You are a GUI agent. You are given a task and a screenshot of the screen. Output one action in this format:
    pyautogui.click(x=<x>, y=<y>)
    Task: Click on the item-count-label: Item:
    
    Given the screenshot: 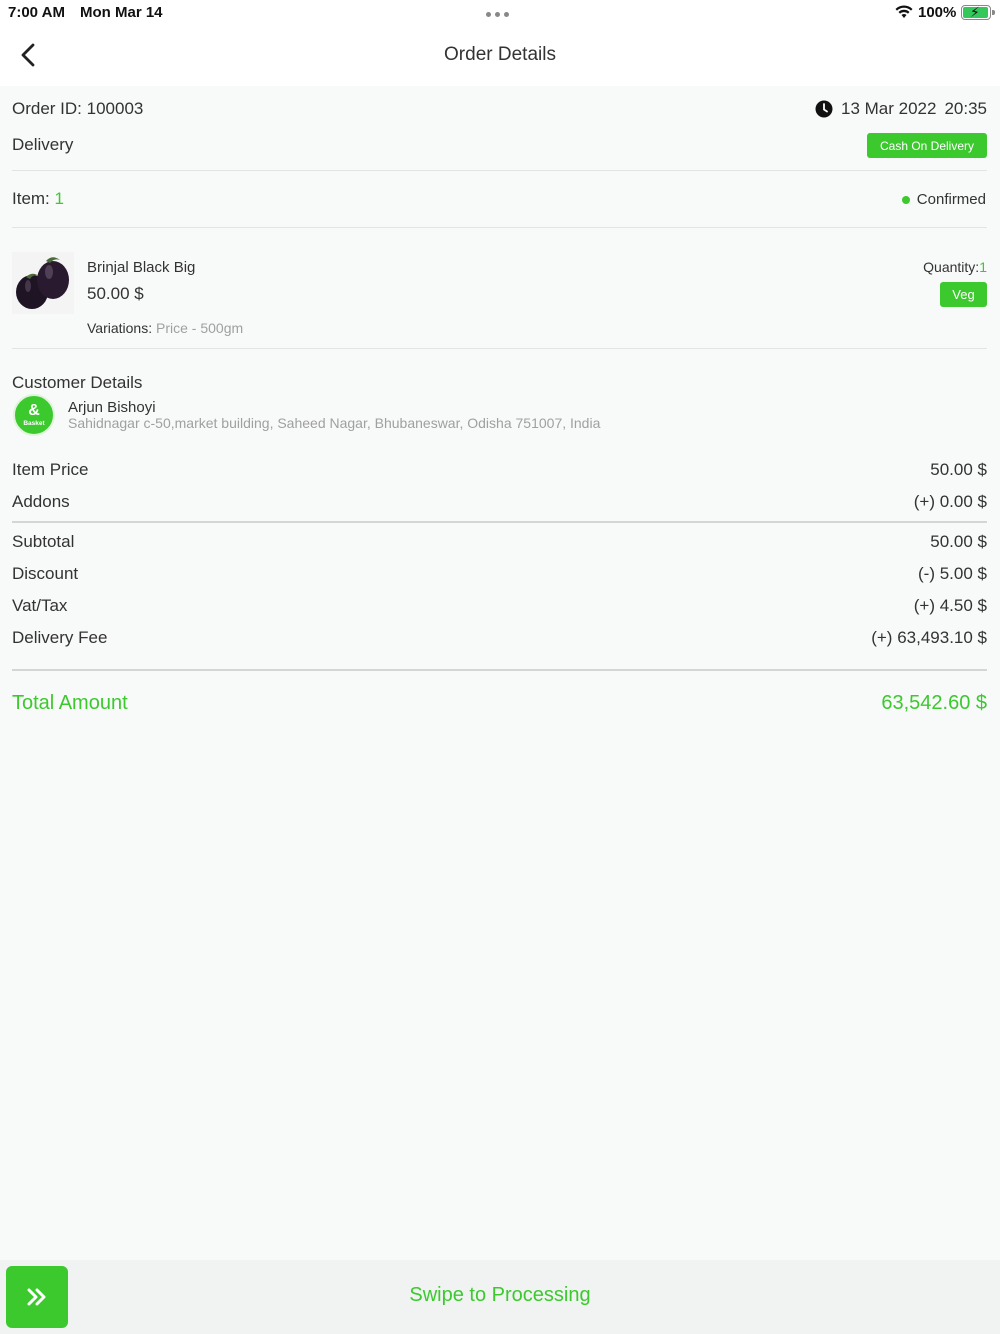 What is the action you would take?
    pyautogui.click(x=33, y=198)
    